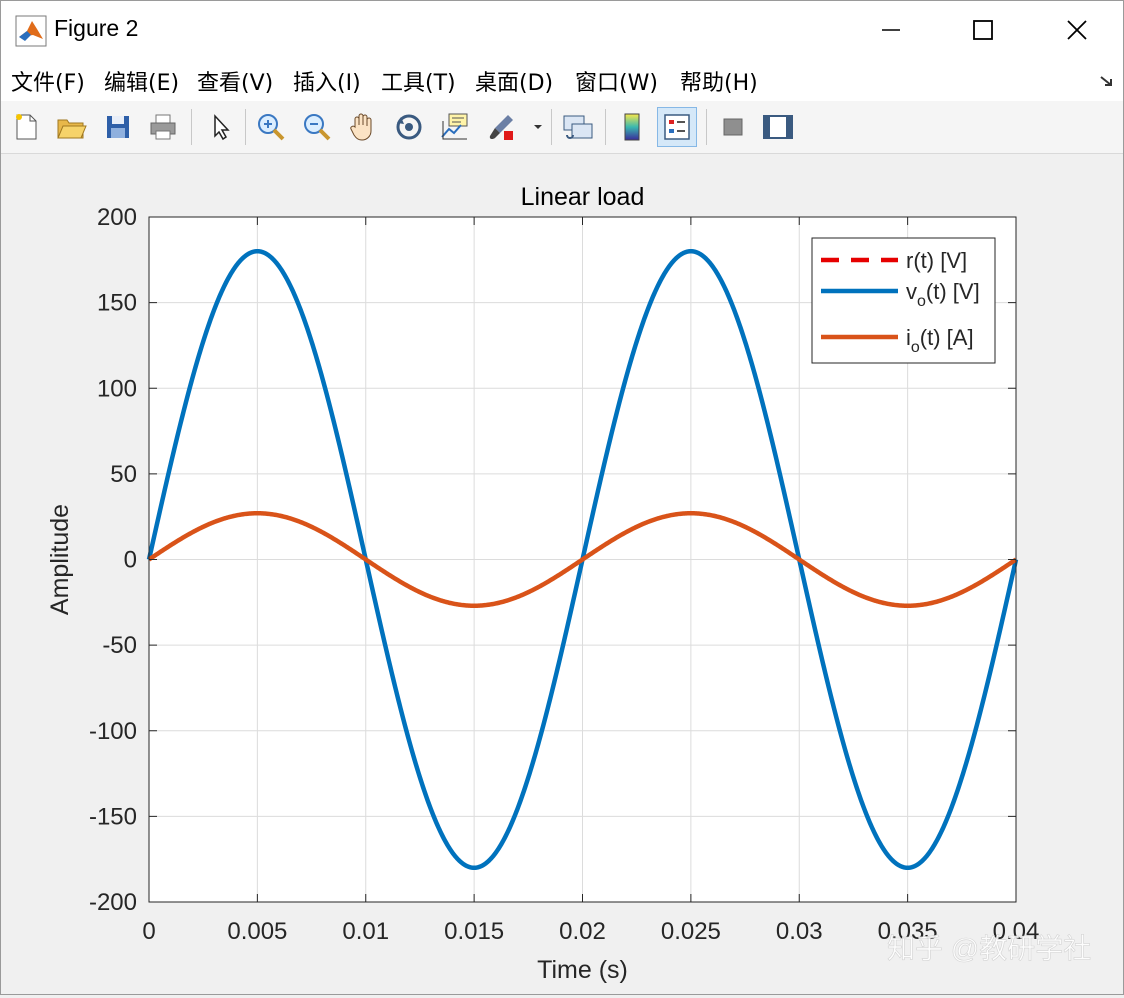 This screenshot has height=998, width=1124. Describe the element at coordinates (1107, 81) in the screenshot. I see `expand-toolstrip-icon` at that location.